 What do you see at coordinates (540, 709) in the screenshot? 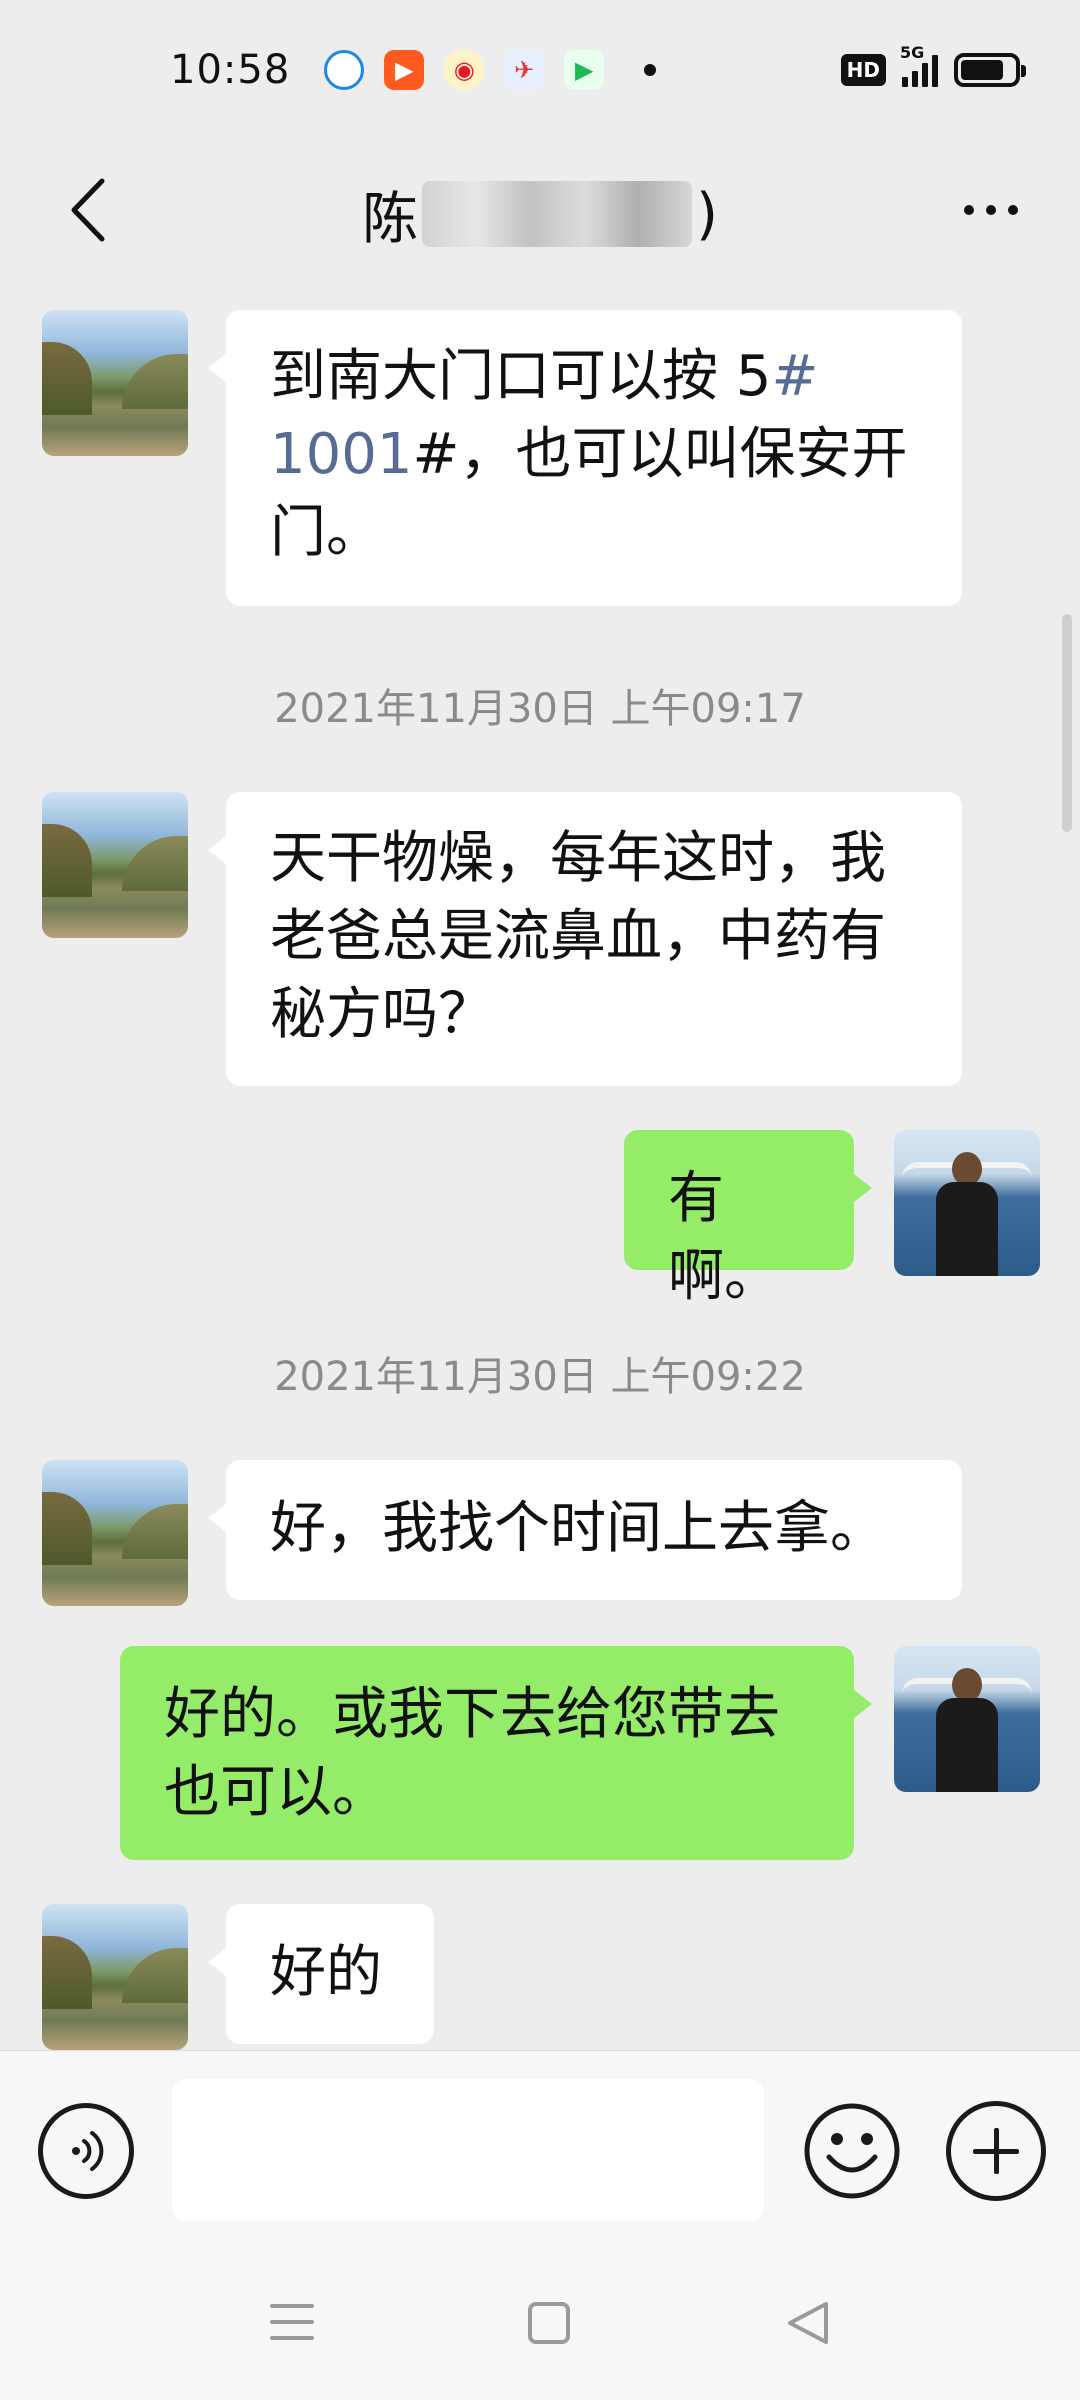
I see `timestamp: 2021年11月30日 上午09:17` at bounding box center [540, 709].